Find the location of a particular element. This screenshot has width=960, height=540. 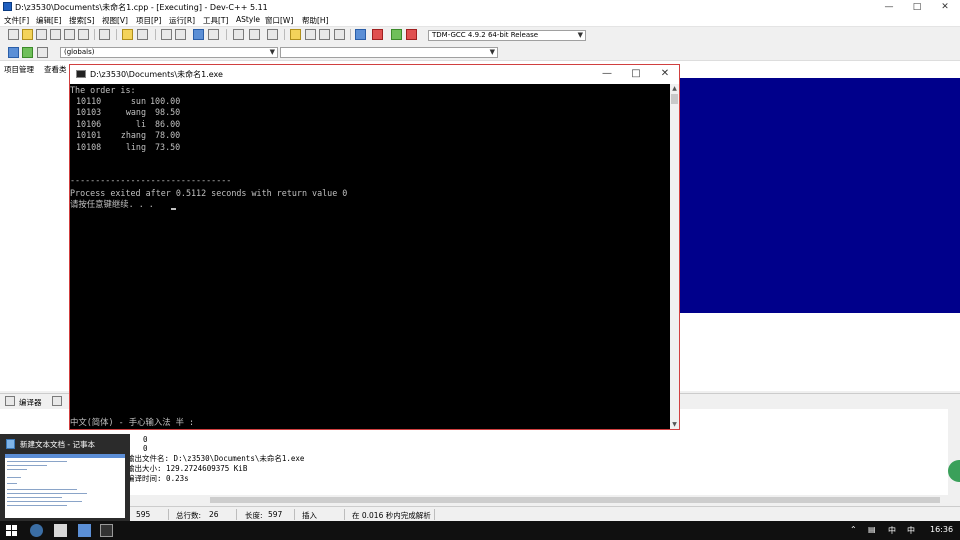

close-all-icon is located at coordinates (83, 34).